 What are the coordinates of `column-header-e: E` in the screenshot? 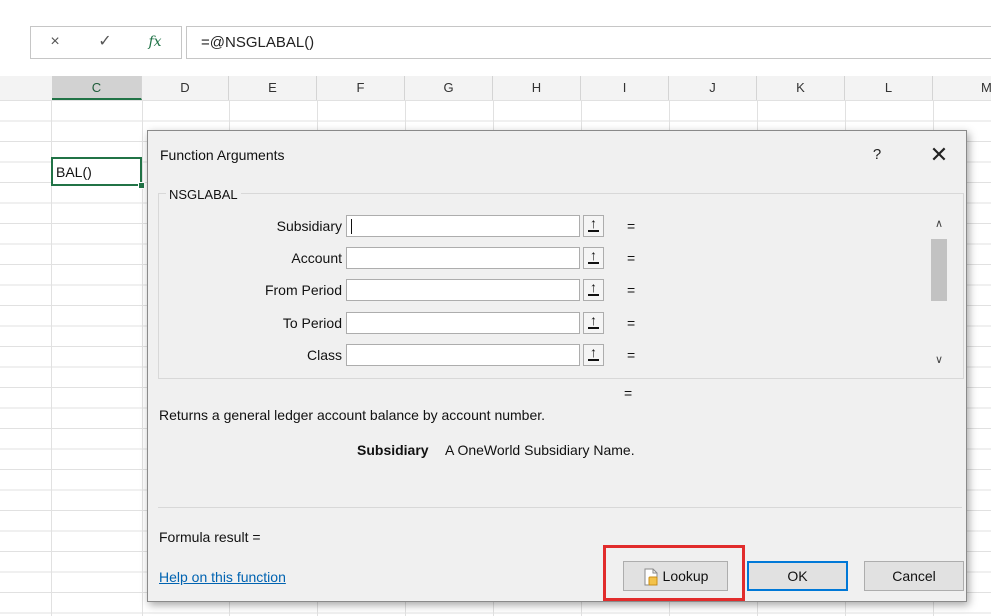 It's located at (273, 88).